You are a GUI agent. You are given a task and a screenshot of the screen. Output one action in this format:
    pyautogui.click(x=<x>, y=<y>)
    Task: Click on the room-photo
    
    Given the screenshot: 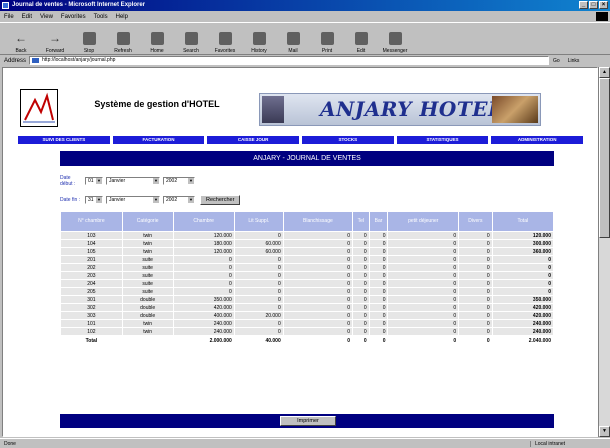 What is the action you would take?
    pyautogui.click(x=515, y=109)
    